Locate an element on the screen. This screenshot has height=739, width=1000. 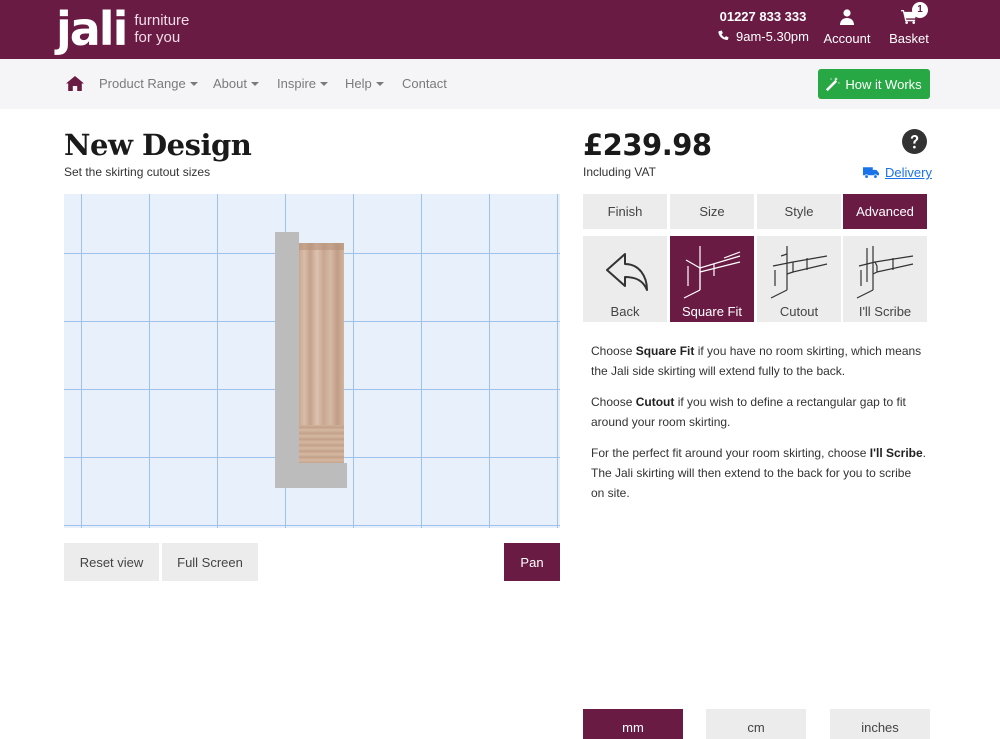
page-title: New Design is located at coordinates (158, 145).